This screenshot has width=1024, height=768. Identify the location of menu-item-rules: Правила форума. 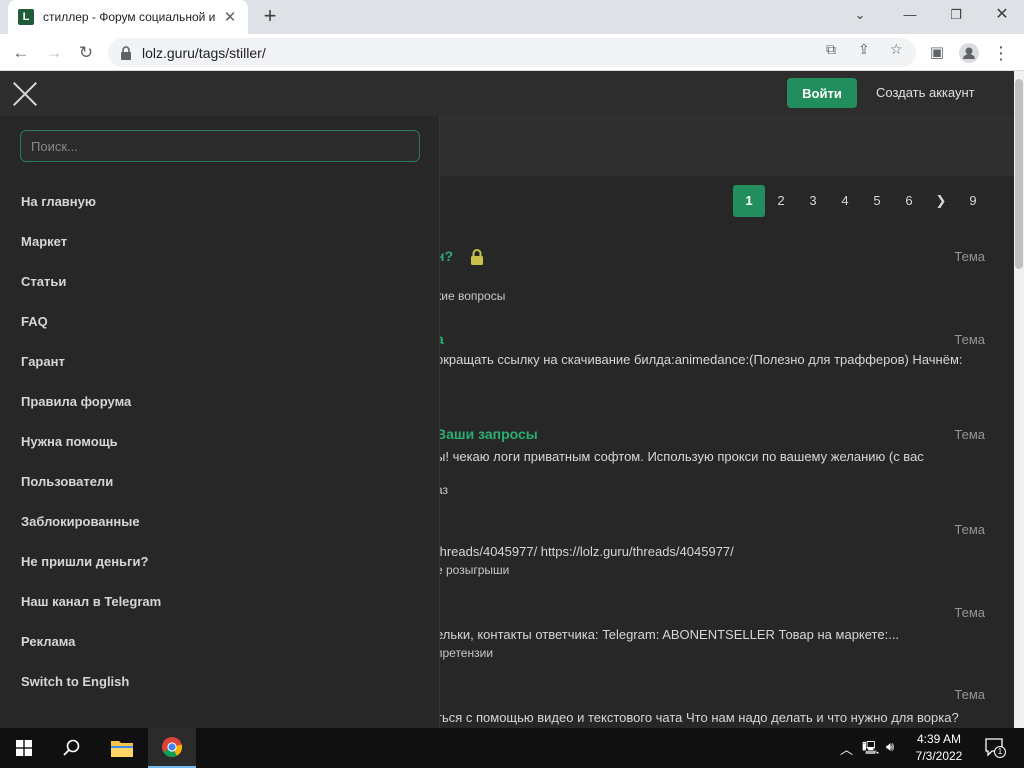
(76, 401).